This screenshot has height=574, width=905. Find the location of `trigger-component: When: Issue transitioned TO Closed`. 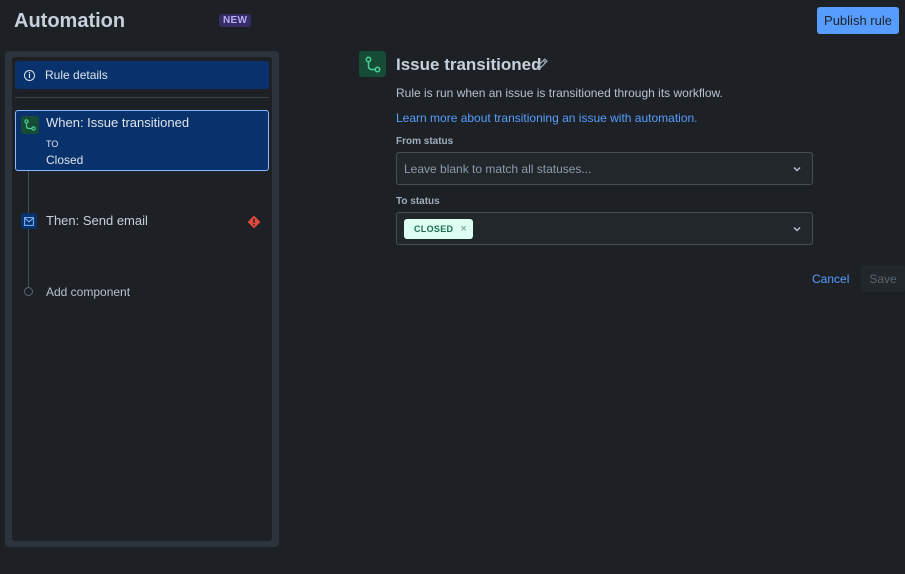

trigger-component: When: Issue transitioned TO Closed is located at coordinates (142, 140).